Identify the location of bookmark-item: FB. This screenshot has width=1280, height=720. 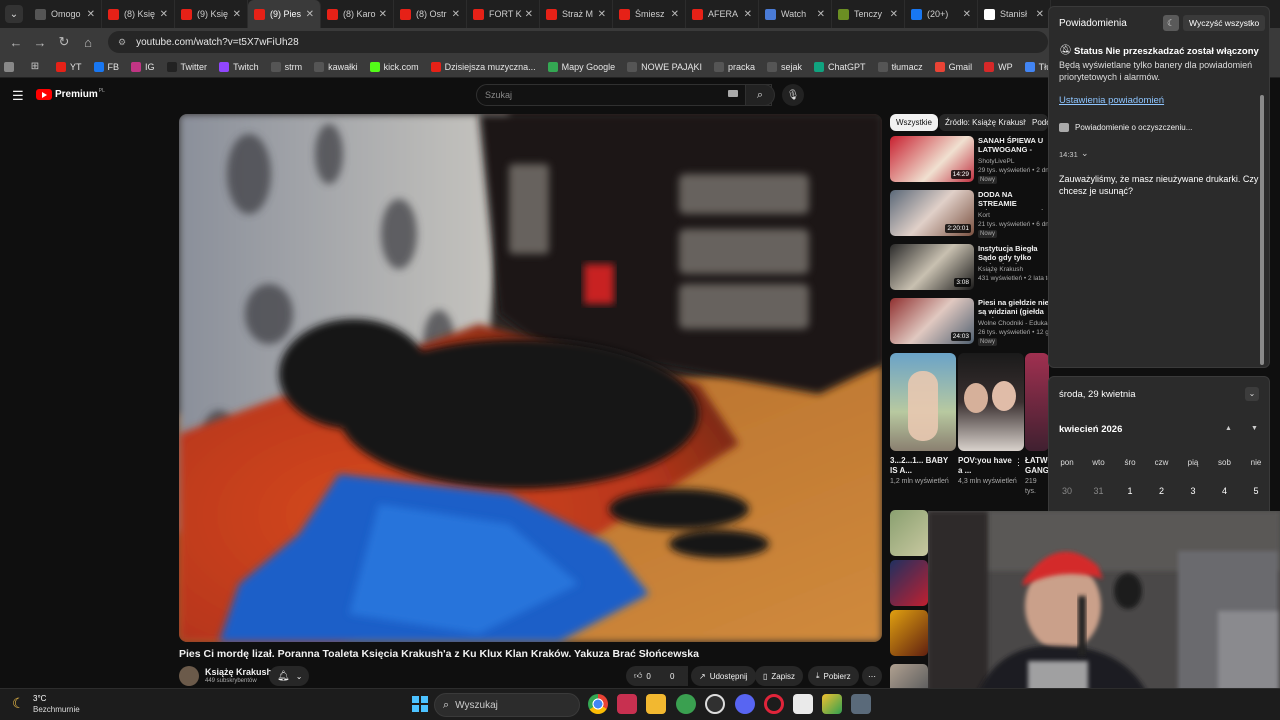
(106, 66).